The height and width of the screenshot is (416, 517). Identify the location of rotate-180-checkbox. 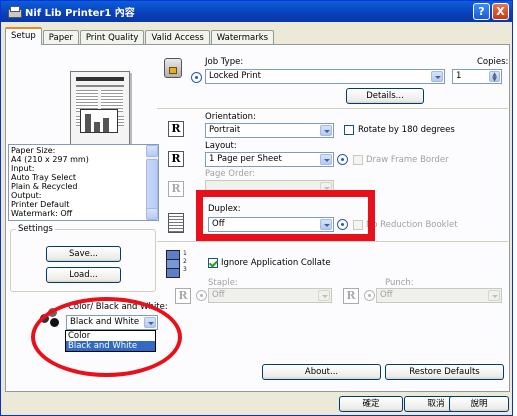
(349, 130).